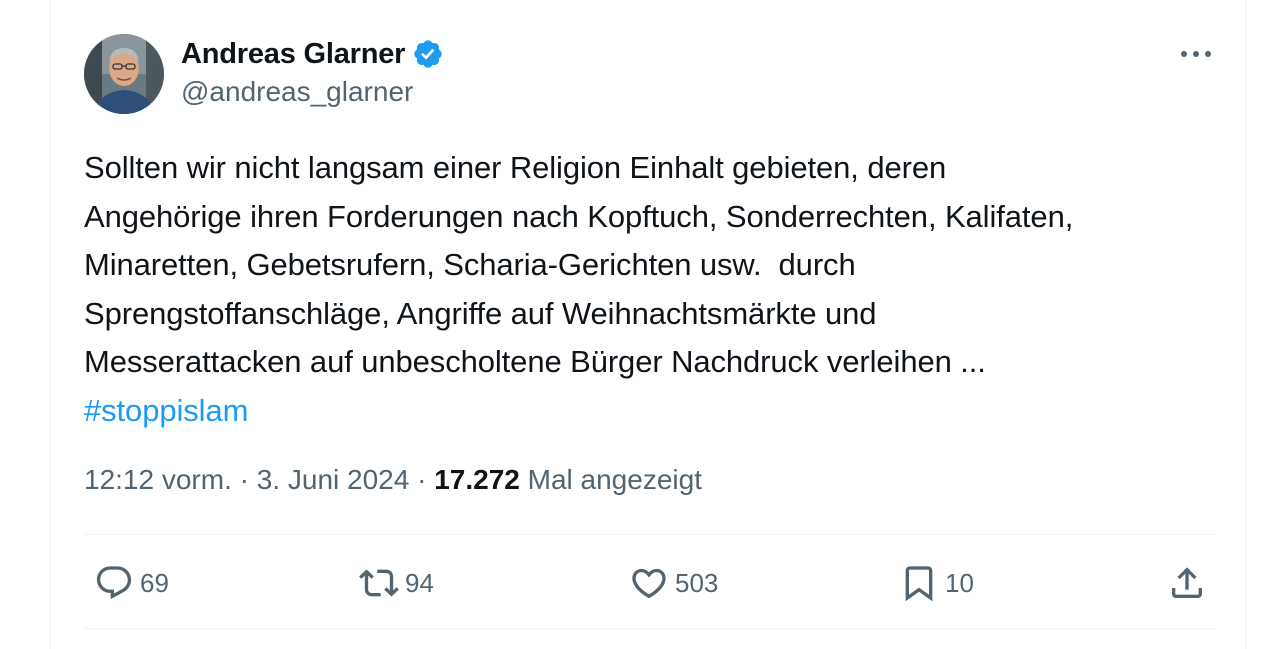  What do you see at coordinates (697, 582) in the screenshot?
I see `like-count: 503` at bounding box center [697, 582].